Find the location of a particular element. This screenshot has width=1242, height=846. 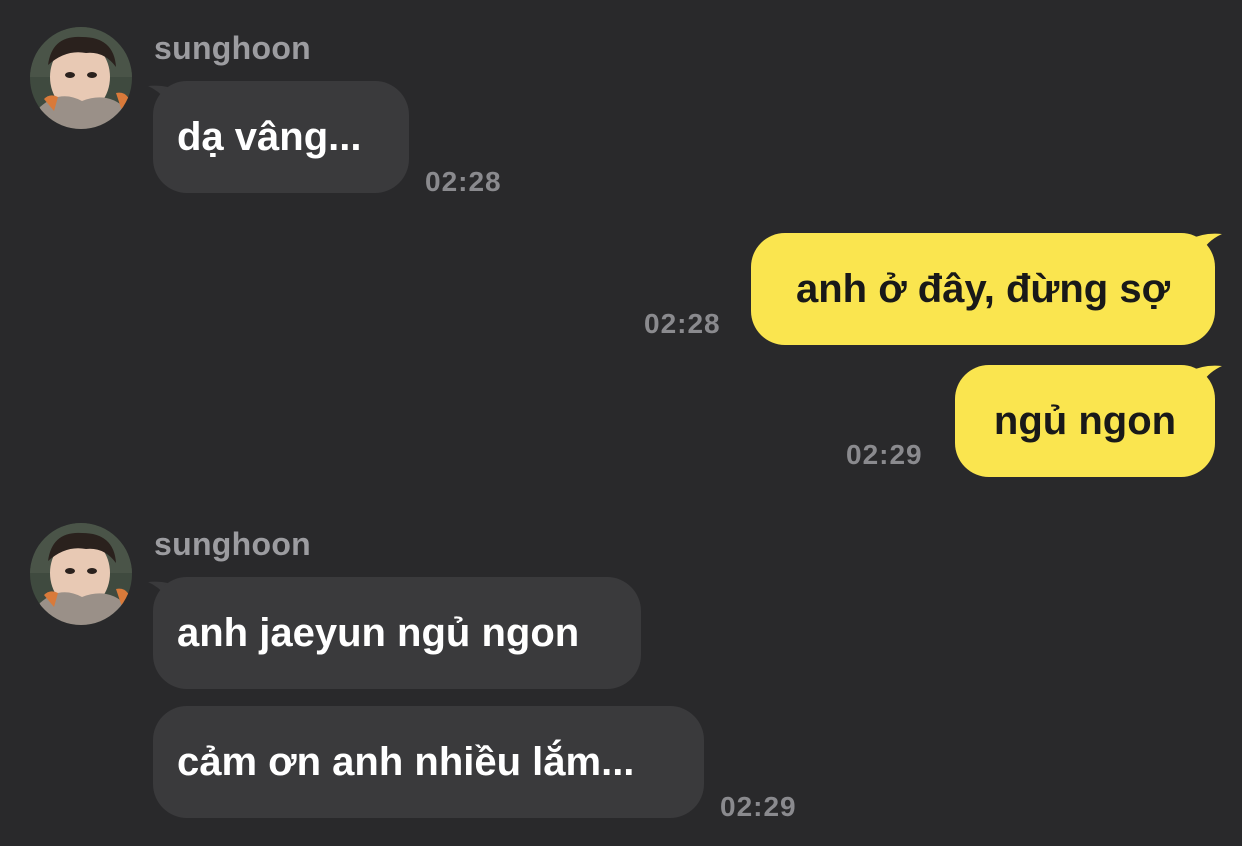

message-bubble-outgoing: anh ở đây, đừng sợ is located at coordinates (983, 289).